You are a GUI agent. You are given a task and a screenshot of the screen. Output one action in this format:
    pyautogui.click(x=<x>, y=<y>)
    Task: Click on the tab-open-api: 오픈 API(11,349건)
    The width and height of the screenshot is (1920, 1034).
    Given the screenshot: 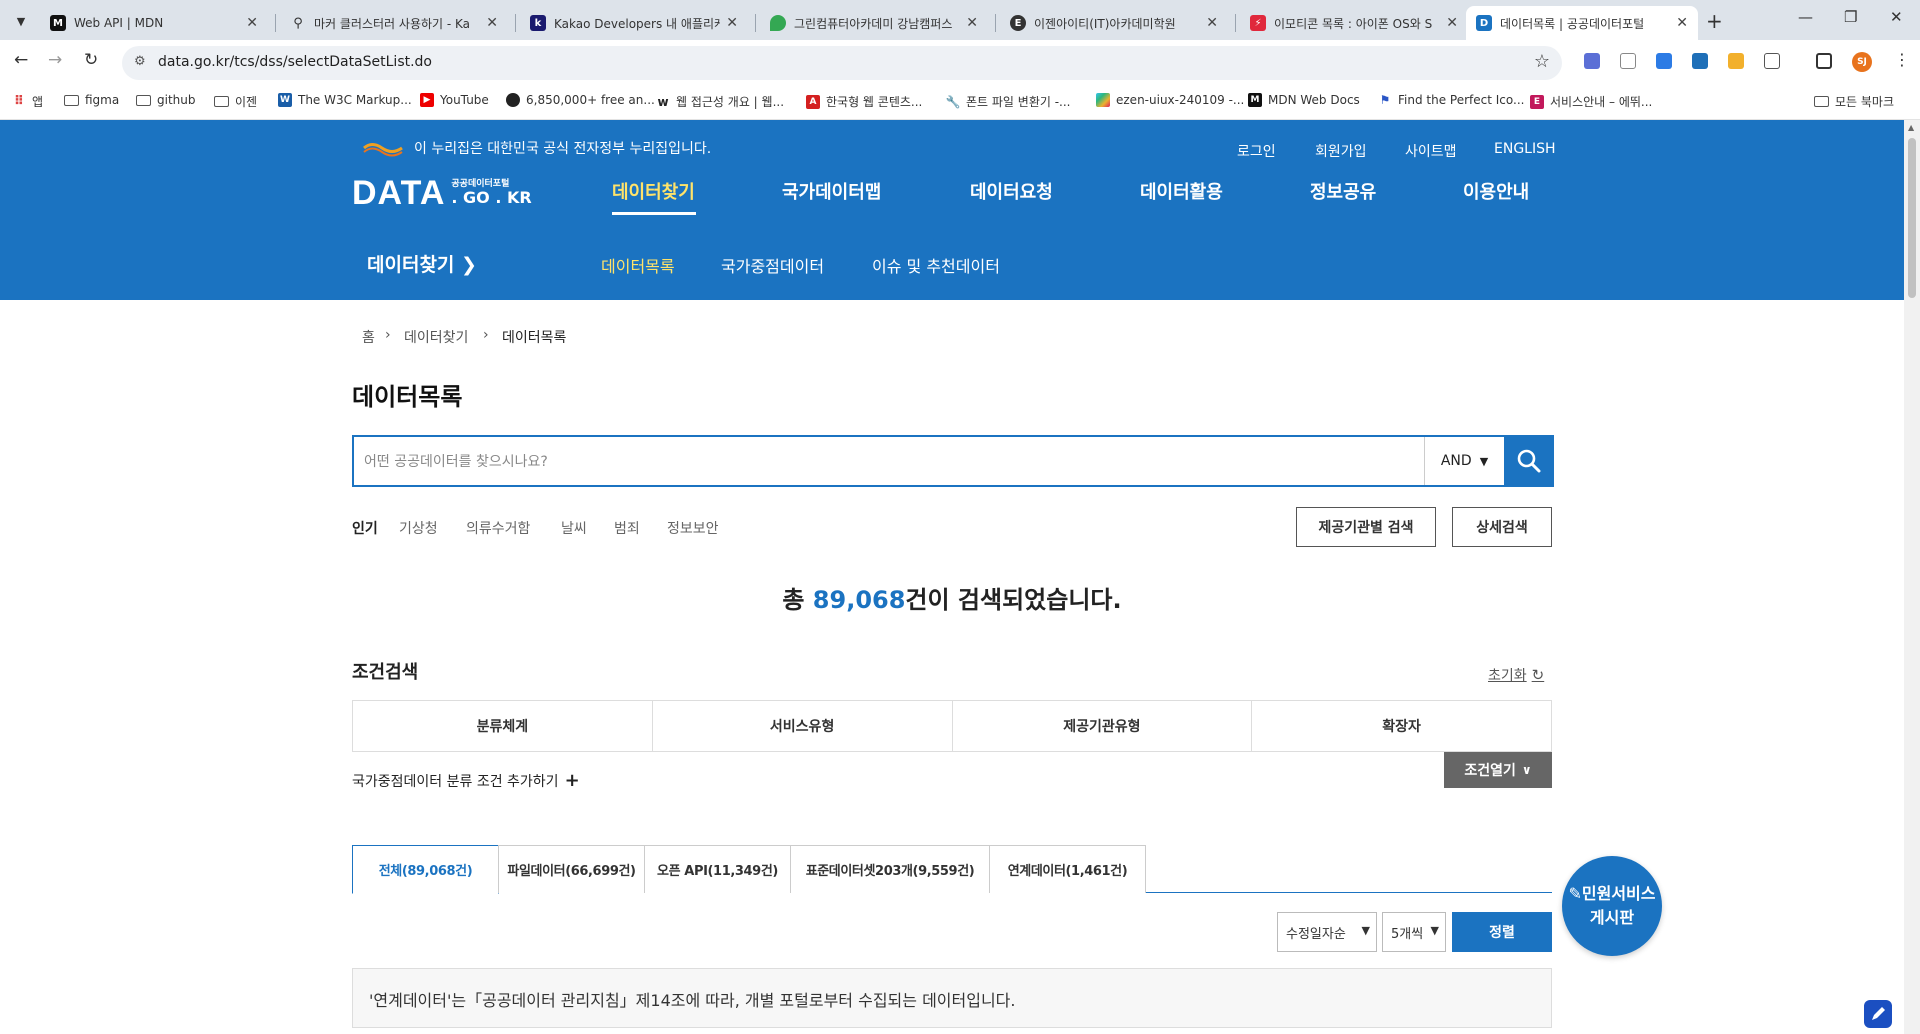 What is the action you would take?
    pyautogui.click(x=717, y=869)
    